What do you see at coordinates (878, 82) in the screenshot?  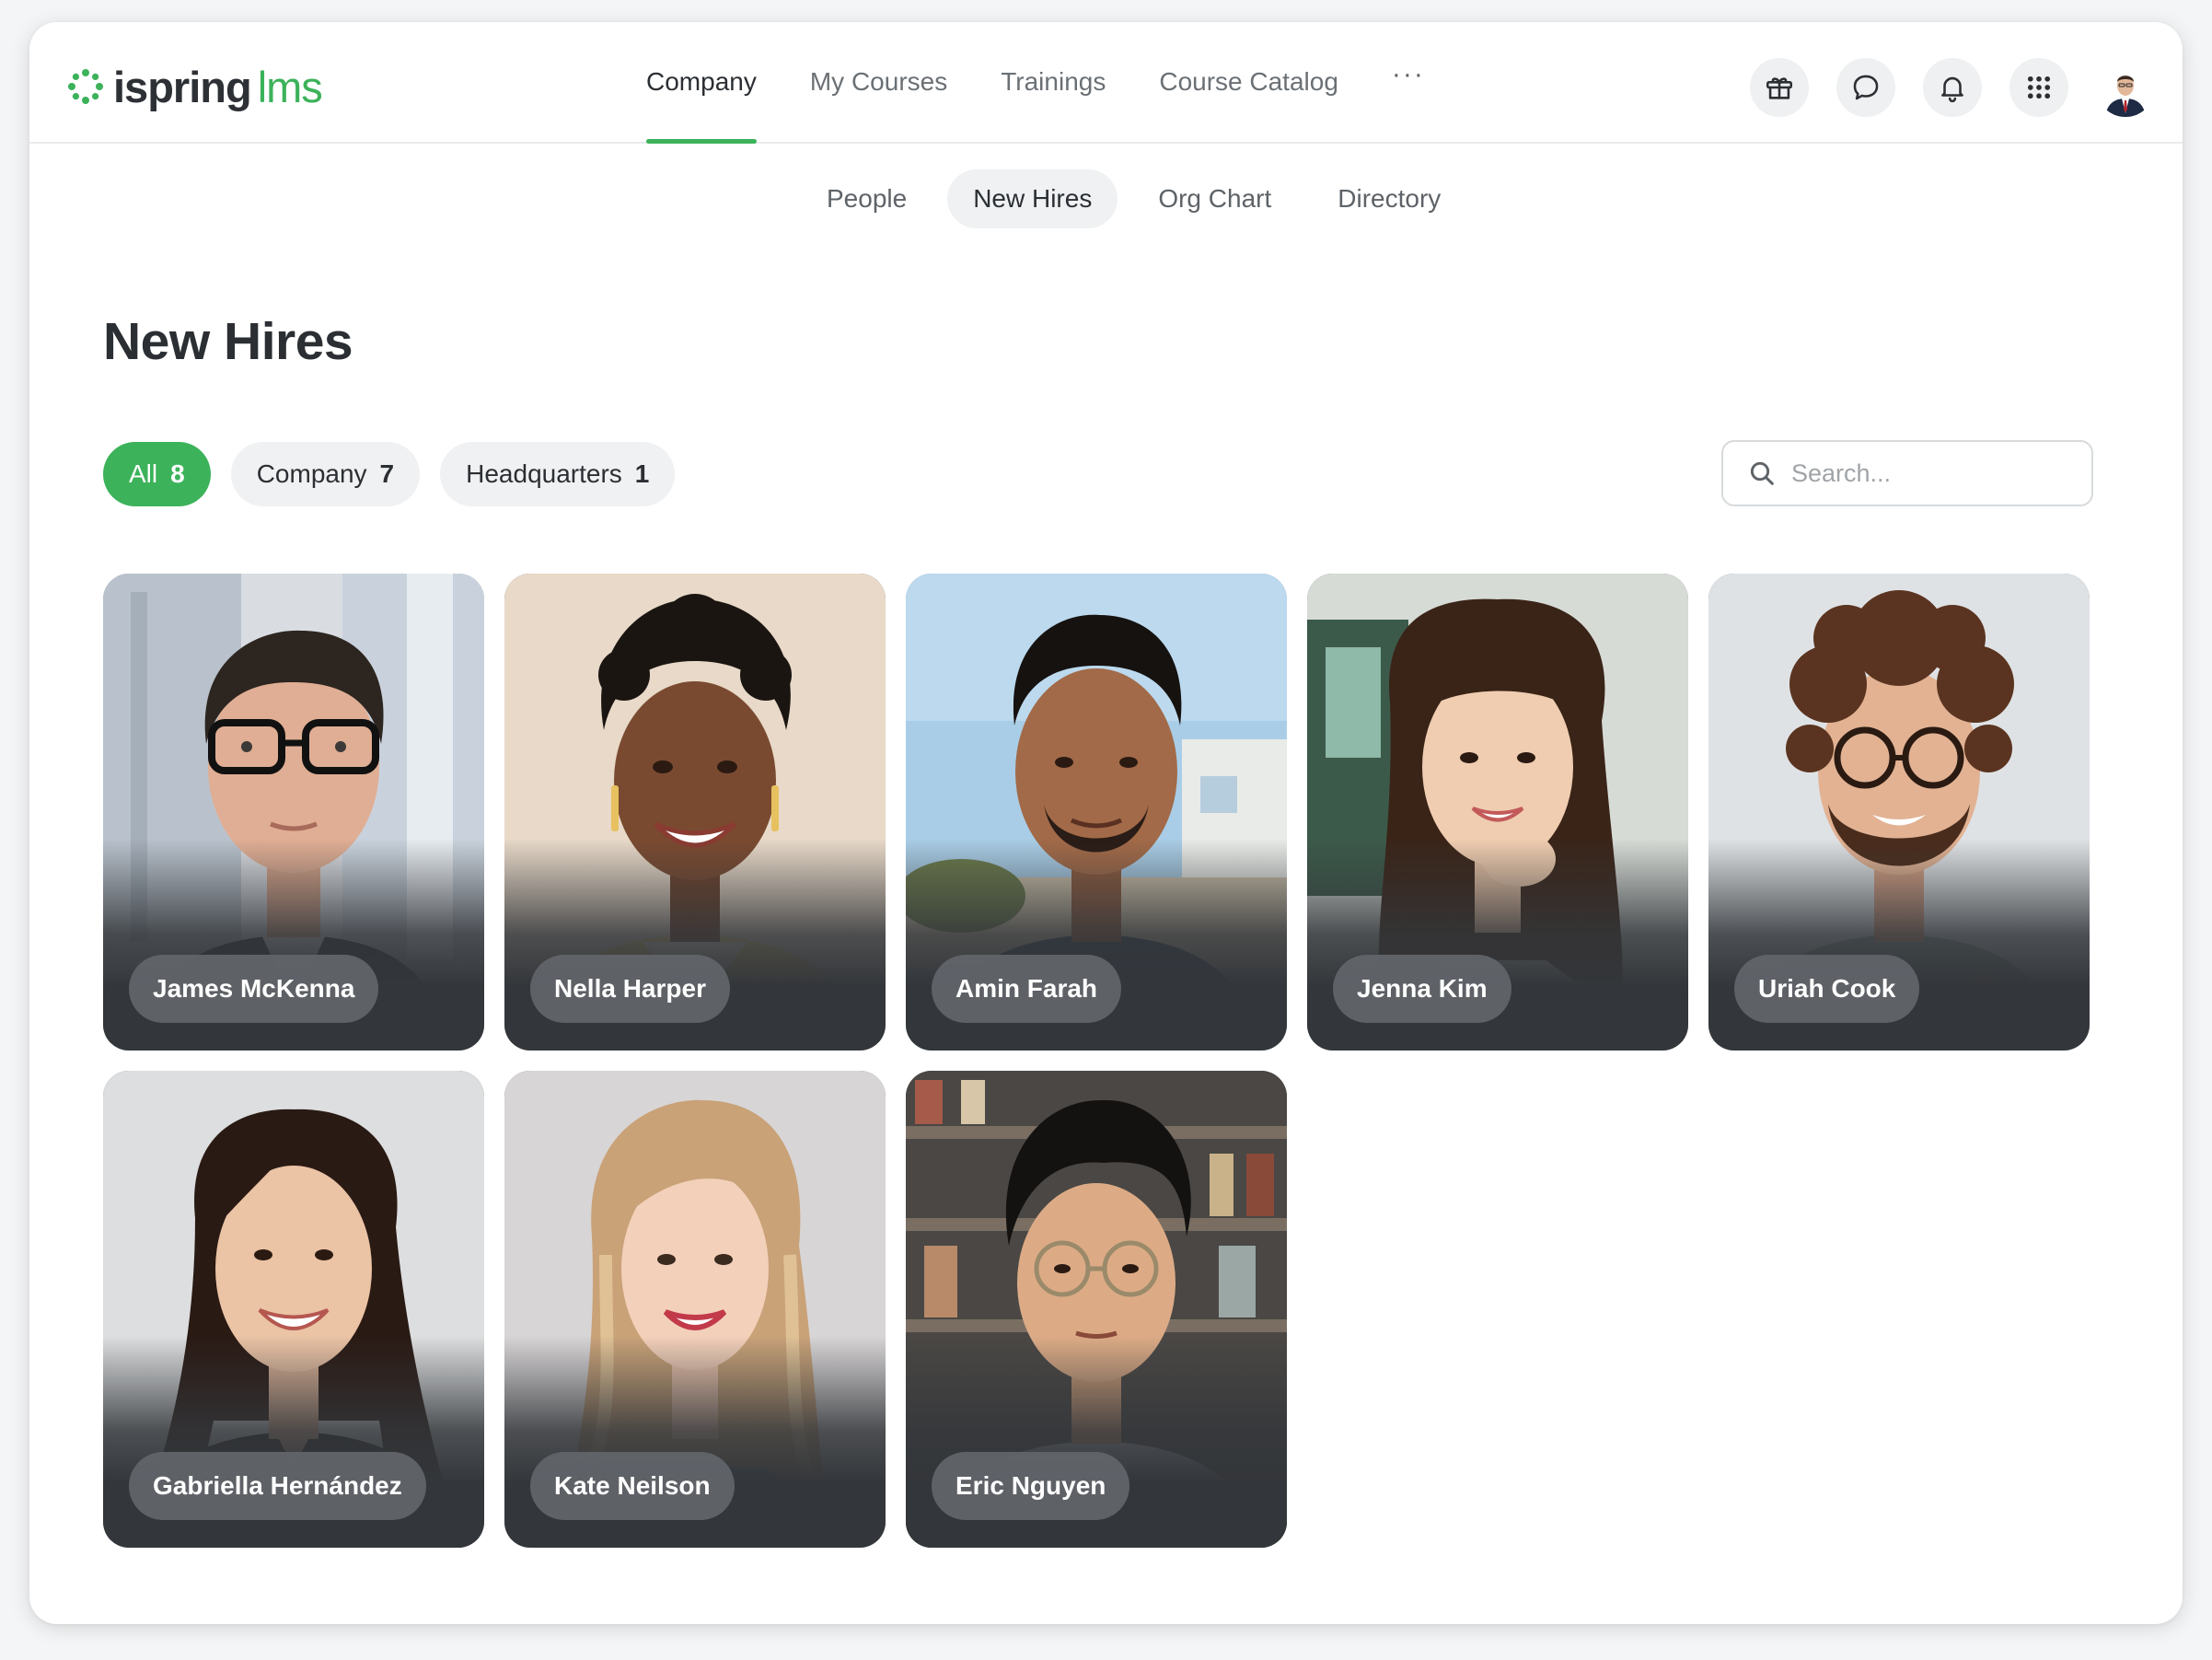 I see `nav-item-my-courses: My Courses` at bounding box center [878, 82].